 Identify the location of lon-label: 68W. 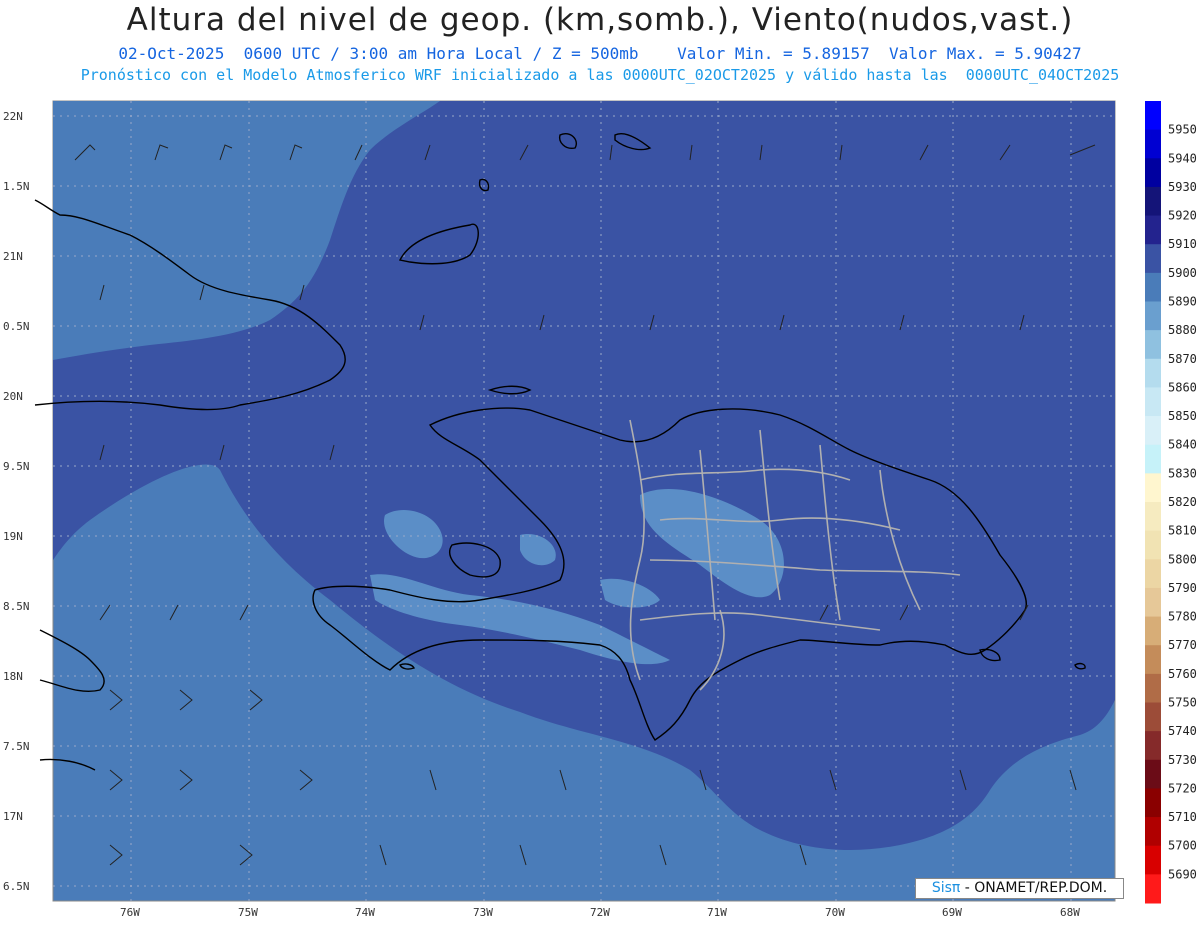
(1070, 912).